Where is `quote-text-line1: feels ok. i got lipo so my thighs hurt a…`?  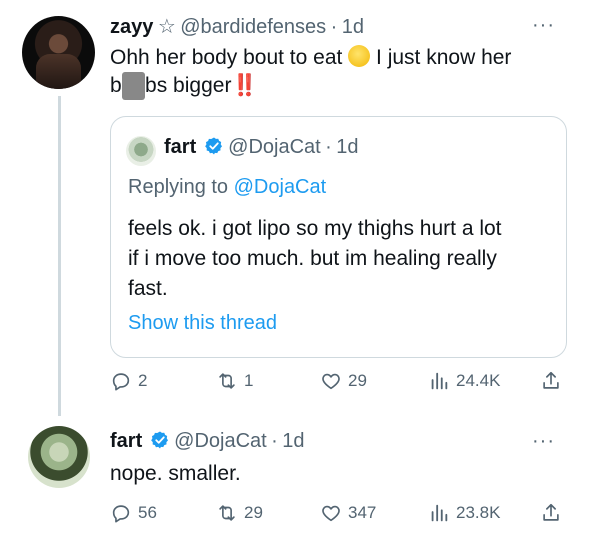 quote-text-line1: feels ok. i got lipo so my thighs hurt a… is located at coordinates (315, 228).